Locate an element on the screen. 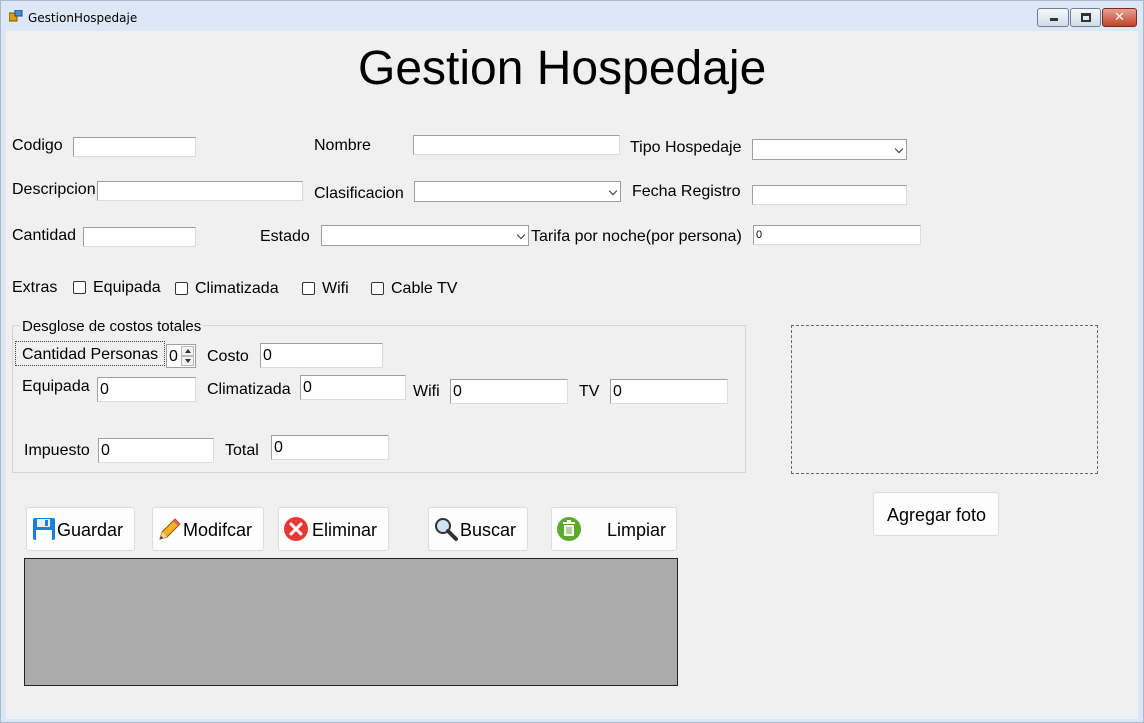  cantidad-label: Cantidad is located at coordinates (44, 235).